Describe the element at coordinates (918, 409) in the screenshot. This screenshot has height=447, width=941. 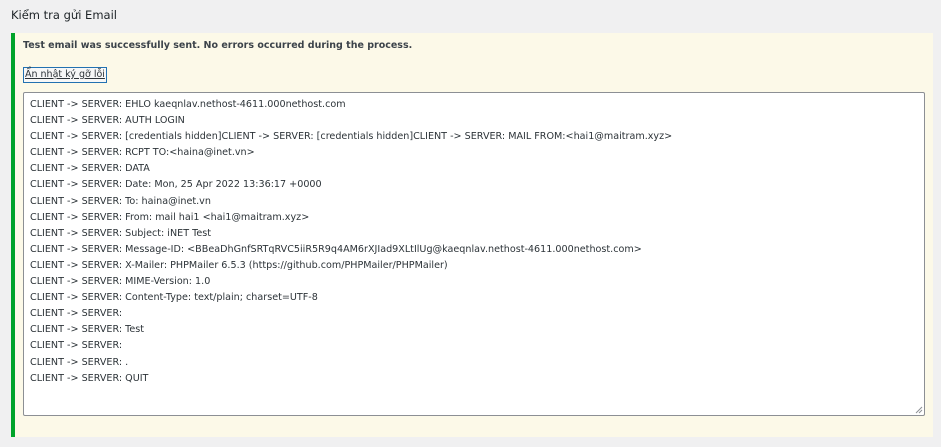
I see `resize-handle-icon` at that location.